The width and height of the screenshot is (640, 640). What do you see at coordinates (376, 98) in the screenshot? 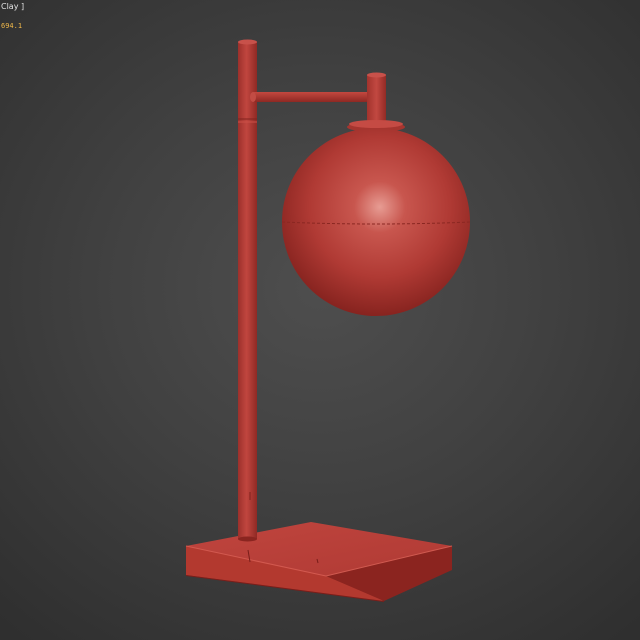
I see `arm-connector` at bounding box center [376, 98].